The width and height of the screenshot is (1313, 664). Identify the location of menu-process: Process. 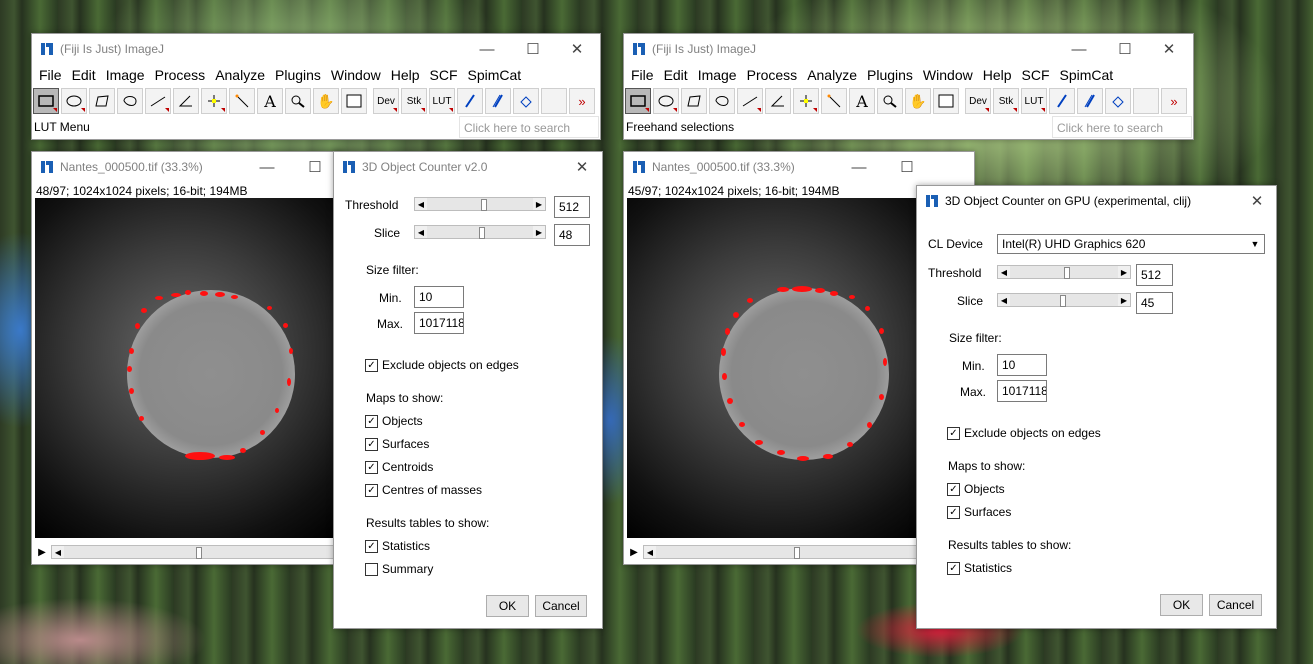
(772, 75).